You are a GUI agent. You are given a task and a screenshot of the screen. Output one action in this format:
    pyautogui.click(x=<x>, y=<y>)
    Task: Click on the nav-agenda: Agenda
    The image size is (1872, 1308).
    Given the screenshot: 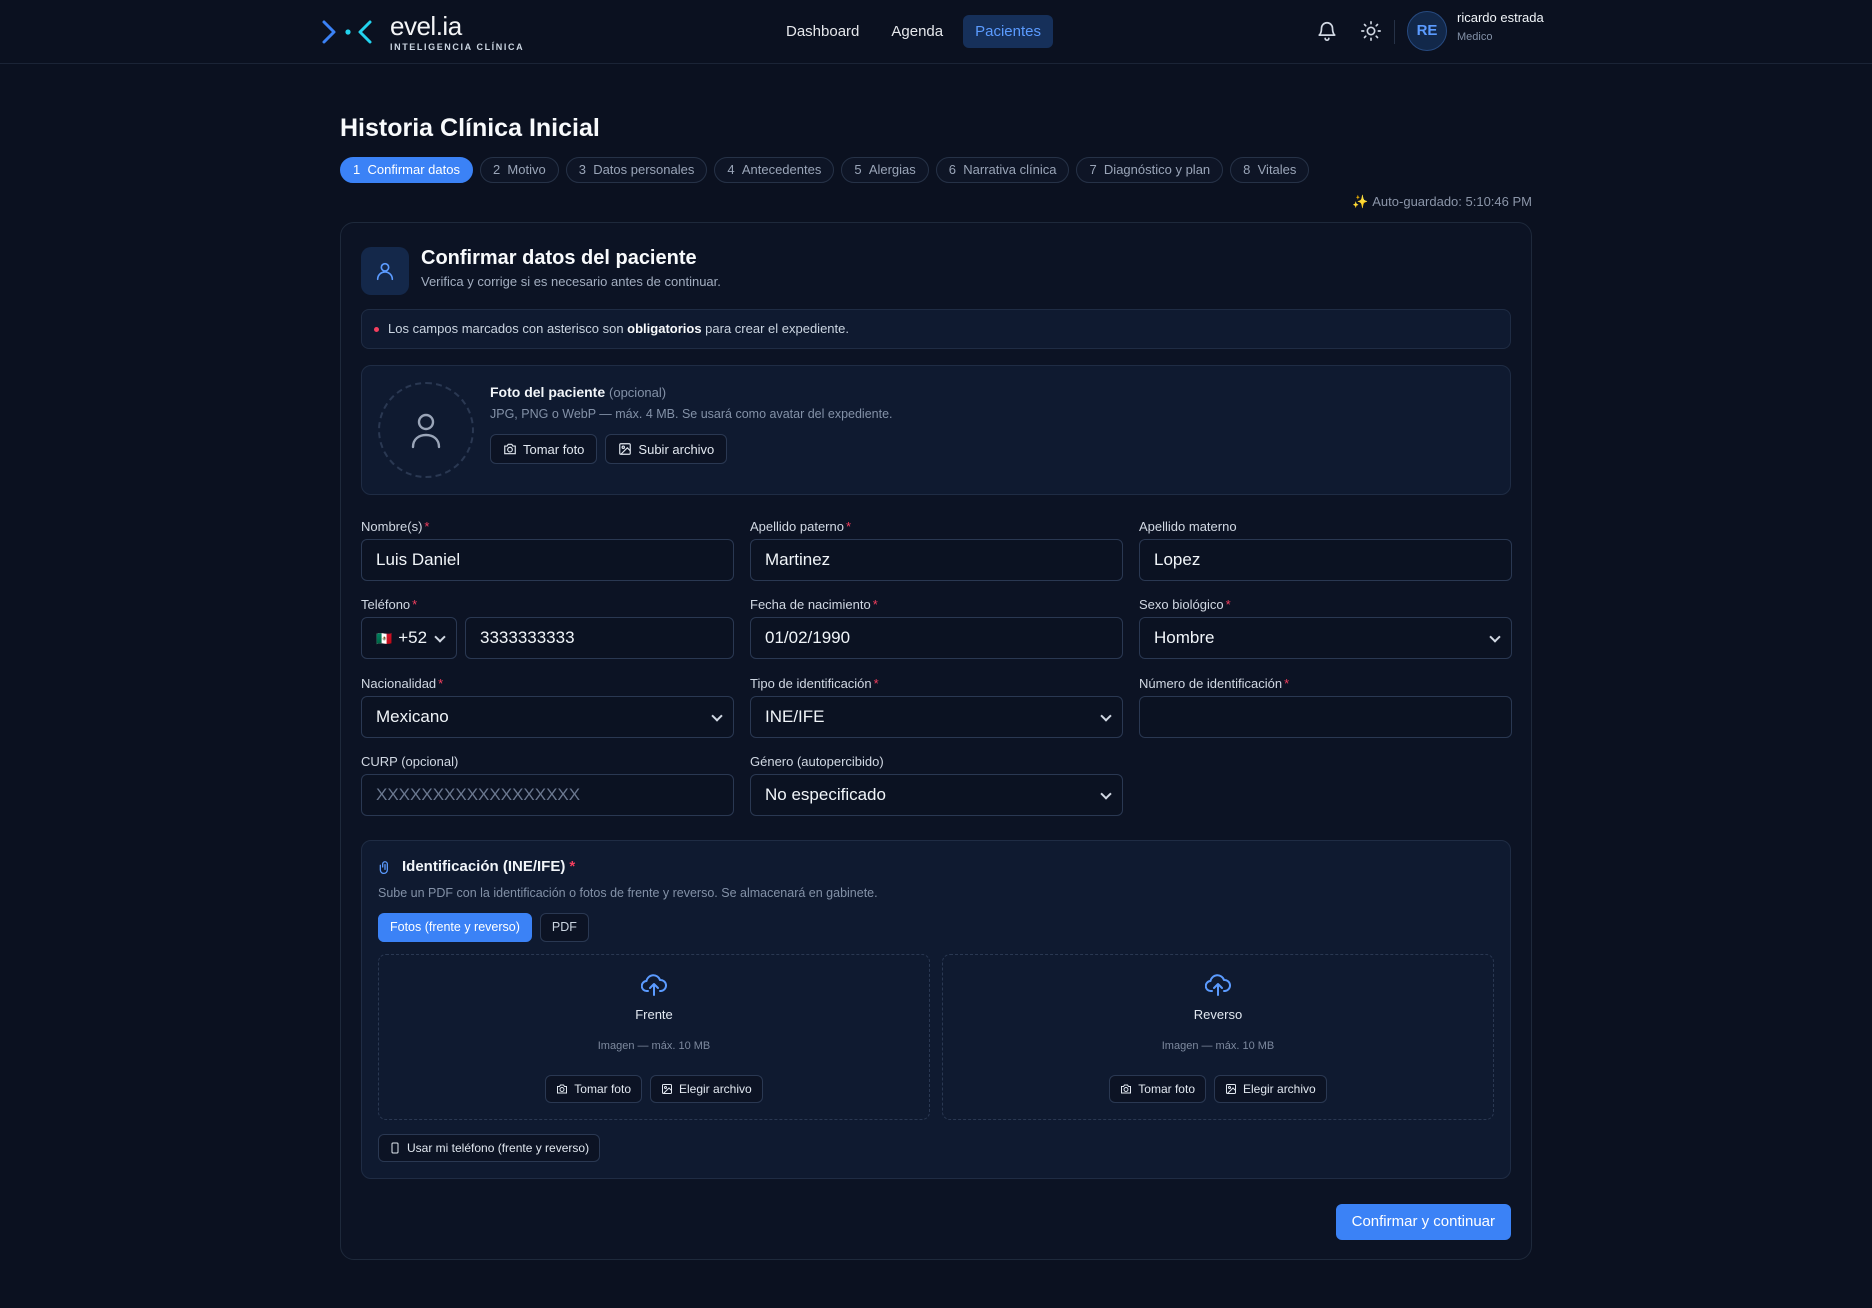 What is the action you would take?
    pyautogui.click(x=917, y=31)
    